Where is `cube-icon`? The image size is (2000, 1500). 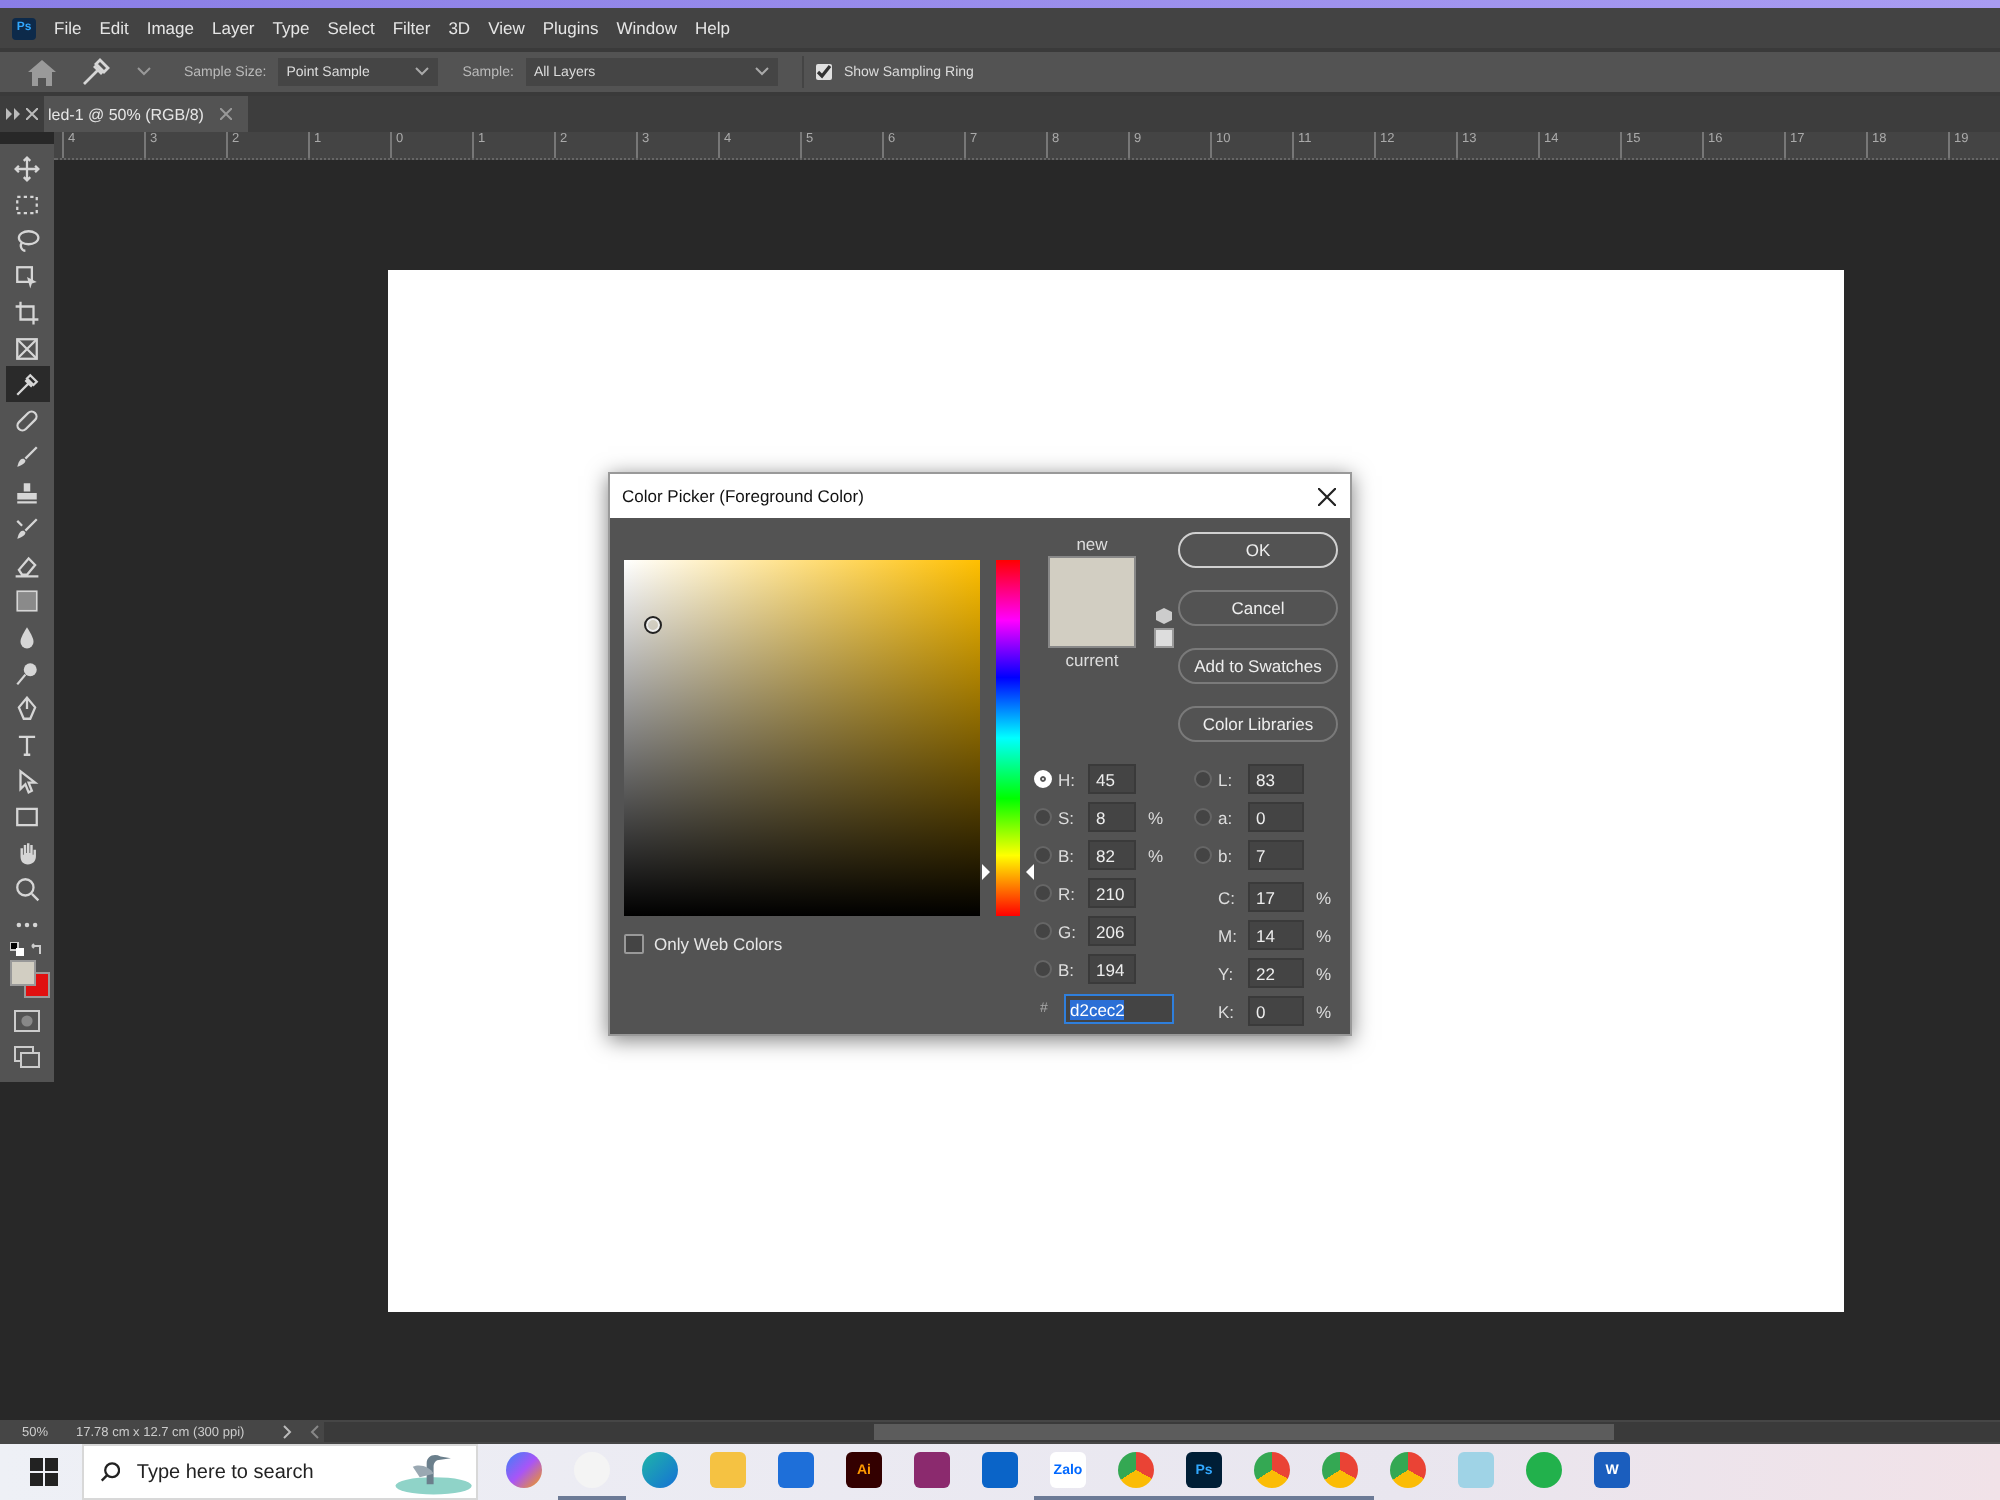
cube-icon is located at coordinates (1164, 616).